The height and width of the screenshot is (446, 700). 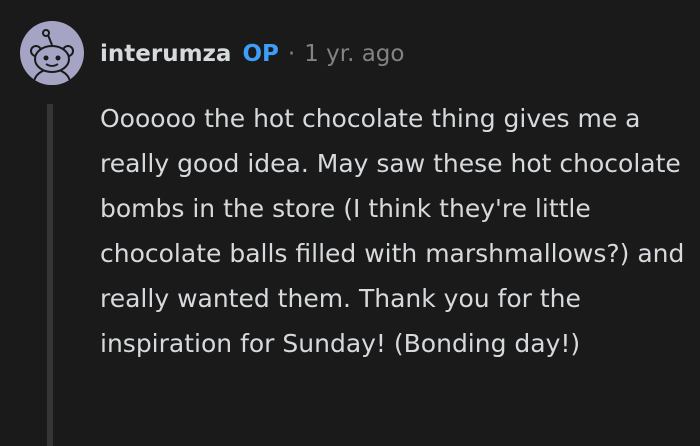 I want to click on snoo-avatar-icon, so click(x=52, y=57).